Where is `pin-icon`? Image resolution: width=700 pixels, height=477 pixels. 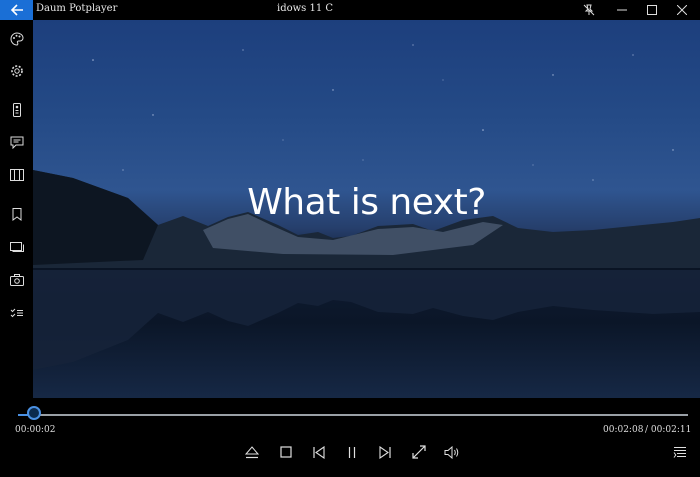
pin-icon is located at coordinates (589, 10).